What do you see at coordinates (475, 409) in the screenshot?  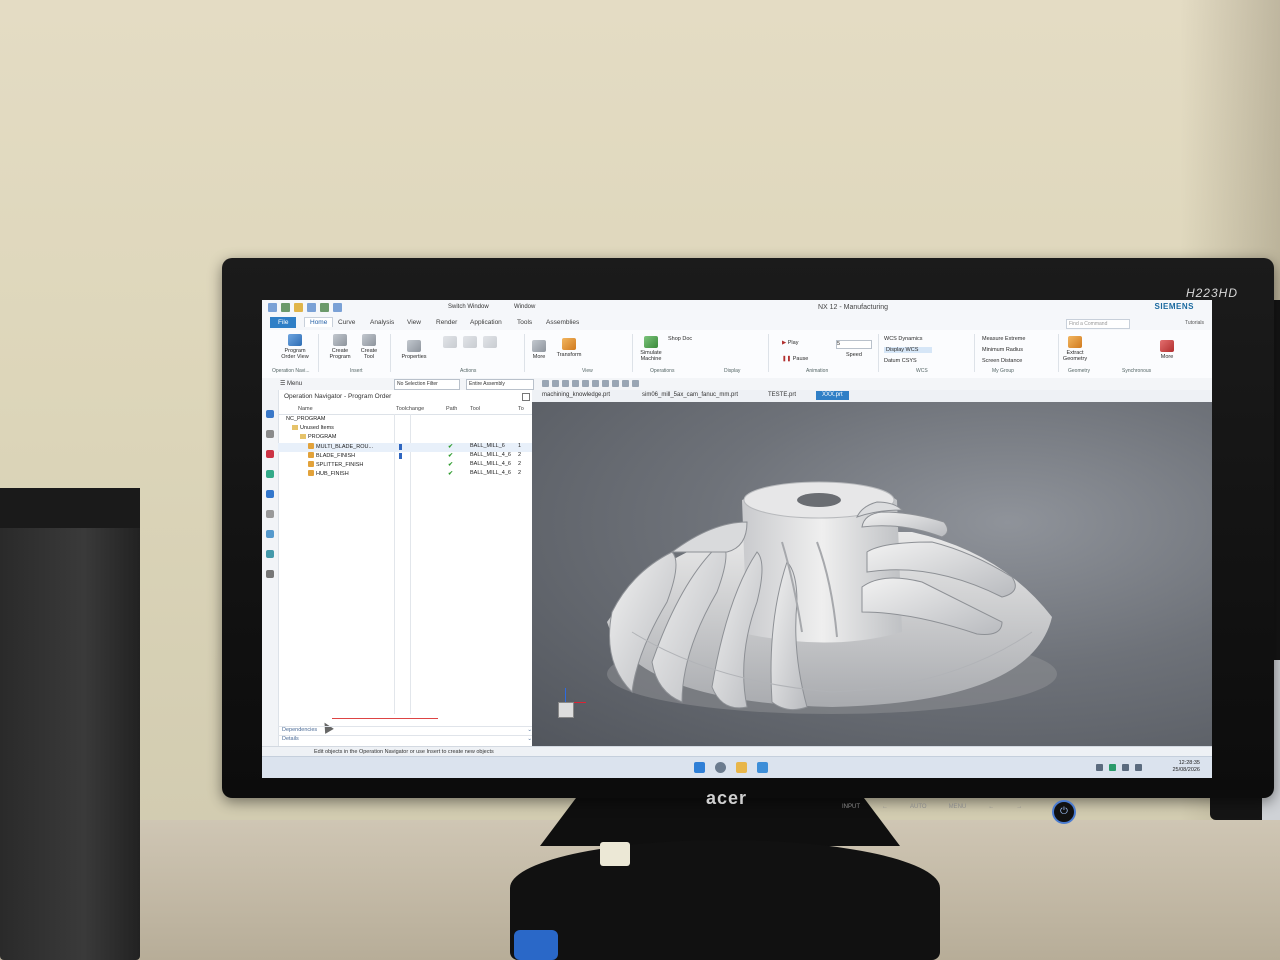 I see `column-tool: Tool` at bounding box center [475, 409].